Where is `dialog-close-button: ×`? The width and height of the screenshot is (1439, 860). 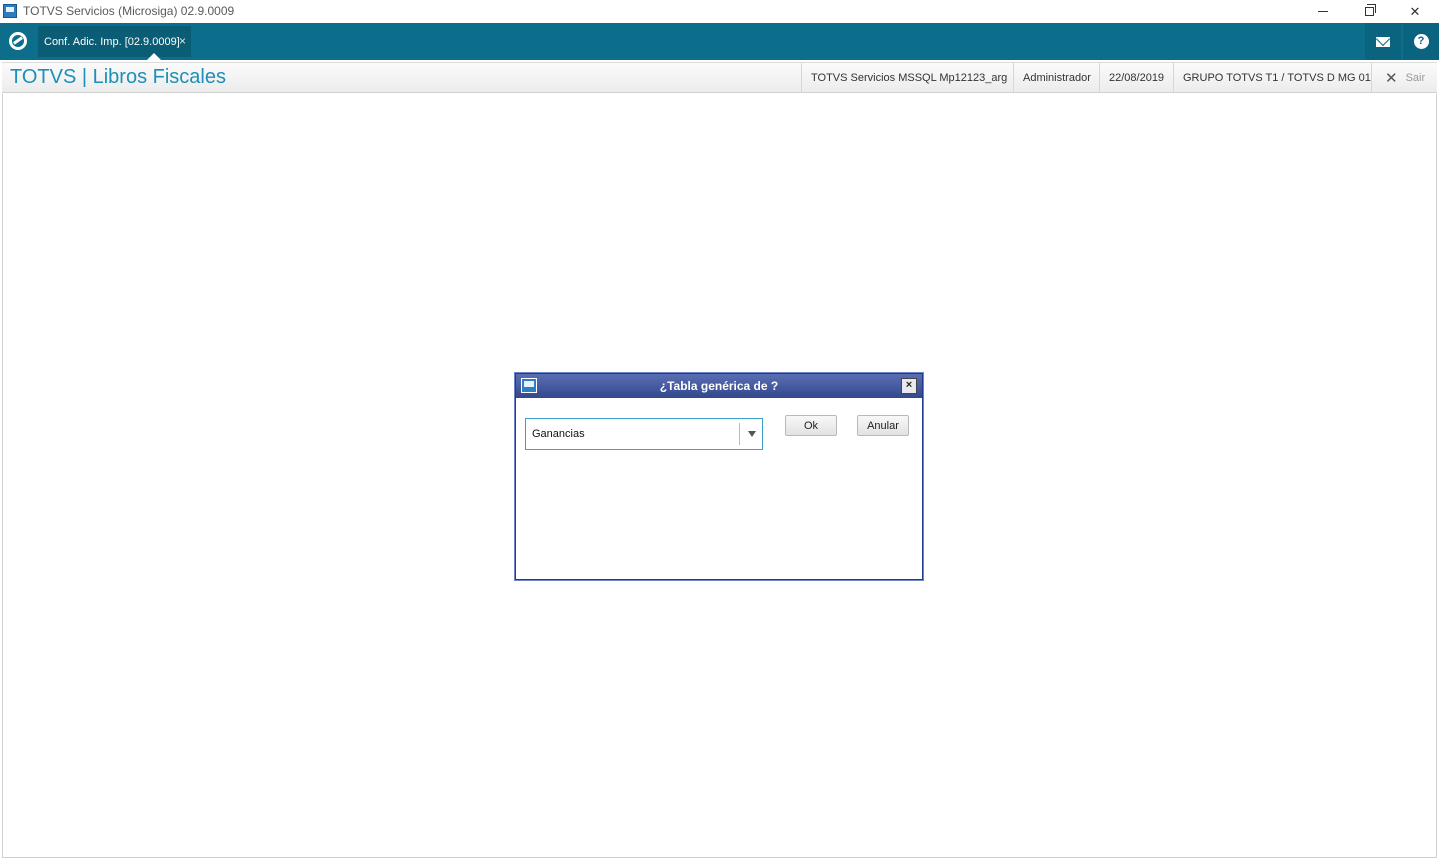 dialog-close-button: × is located at coordinates (909, 386).